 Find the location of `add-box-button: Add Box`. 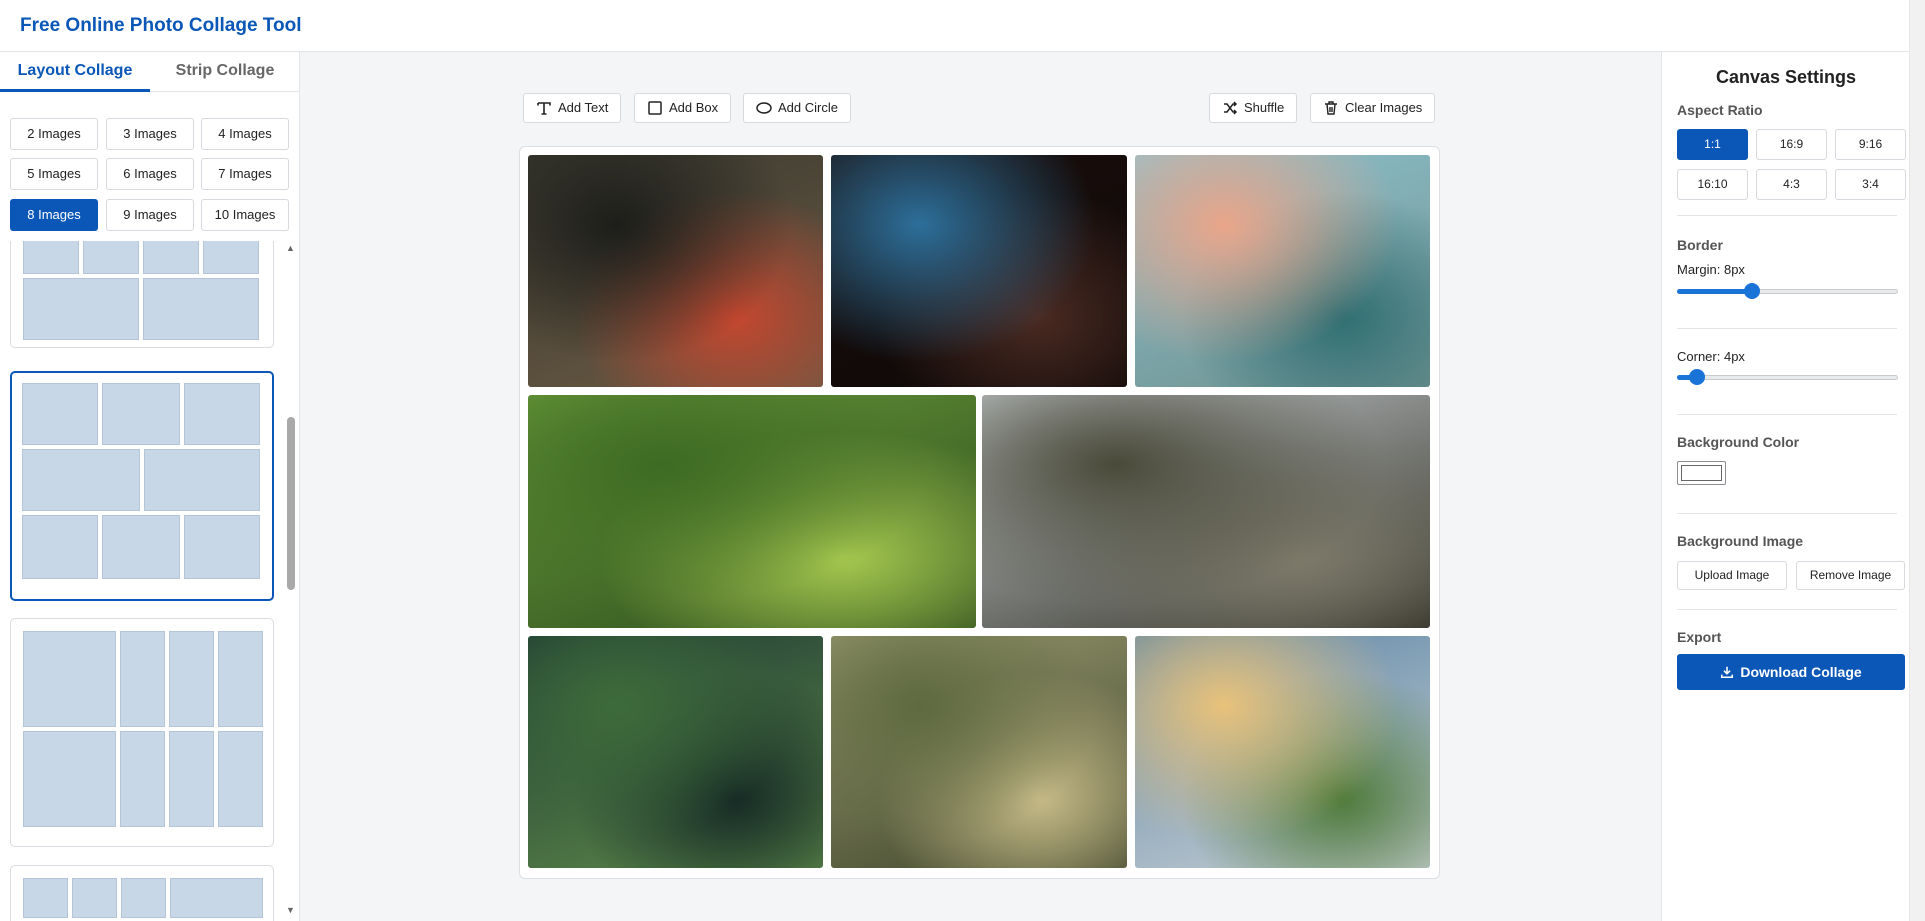

add-box-button: Add Box is located at coordinates (683, 108).